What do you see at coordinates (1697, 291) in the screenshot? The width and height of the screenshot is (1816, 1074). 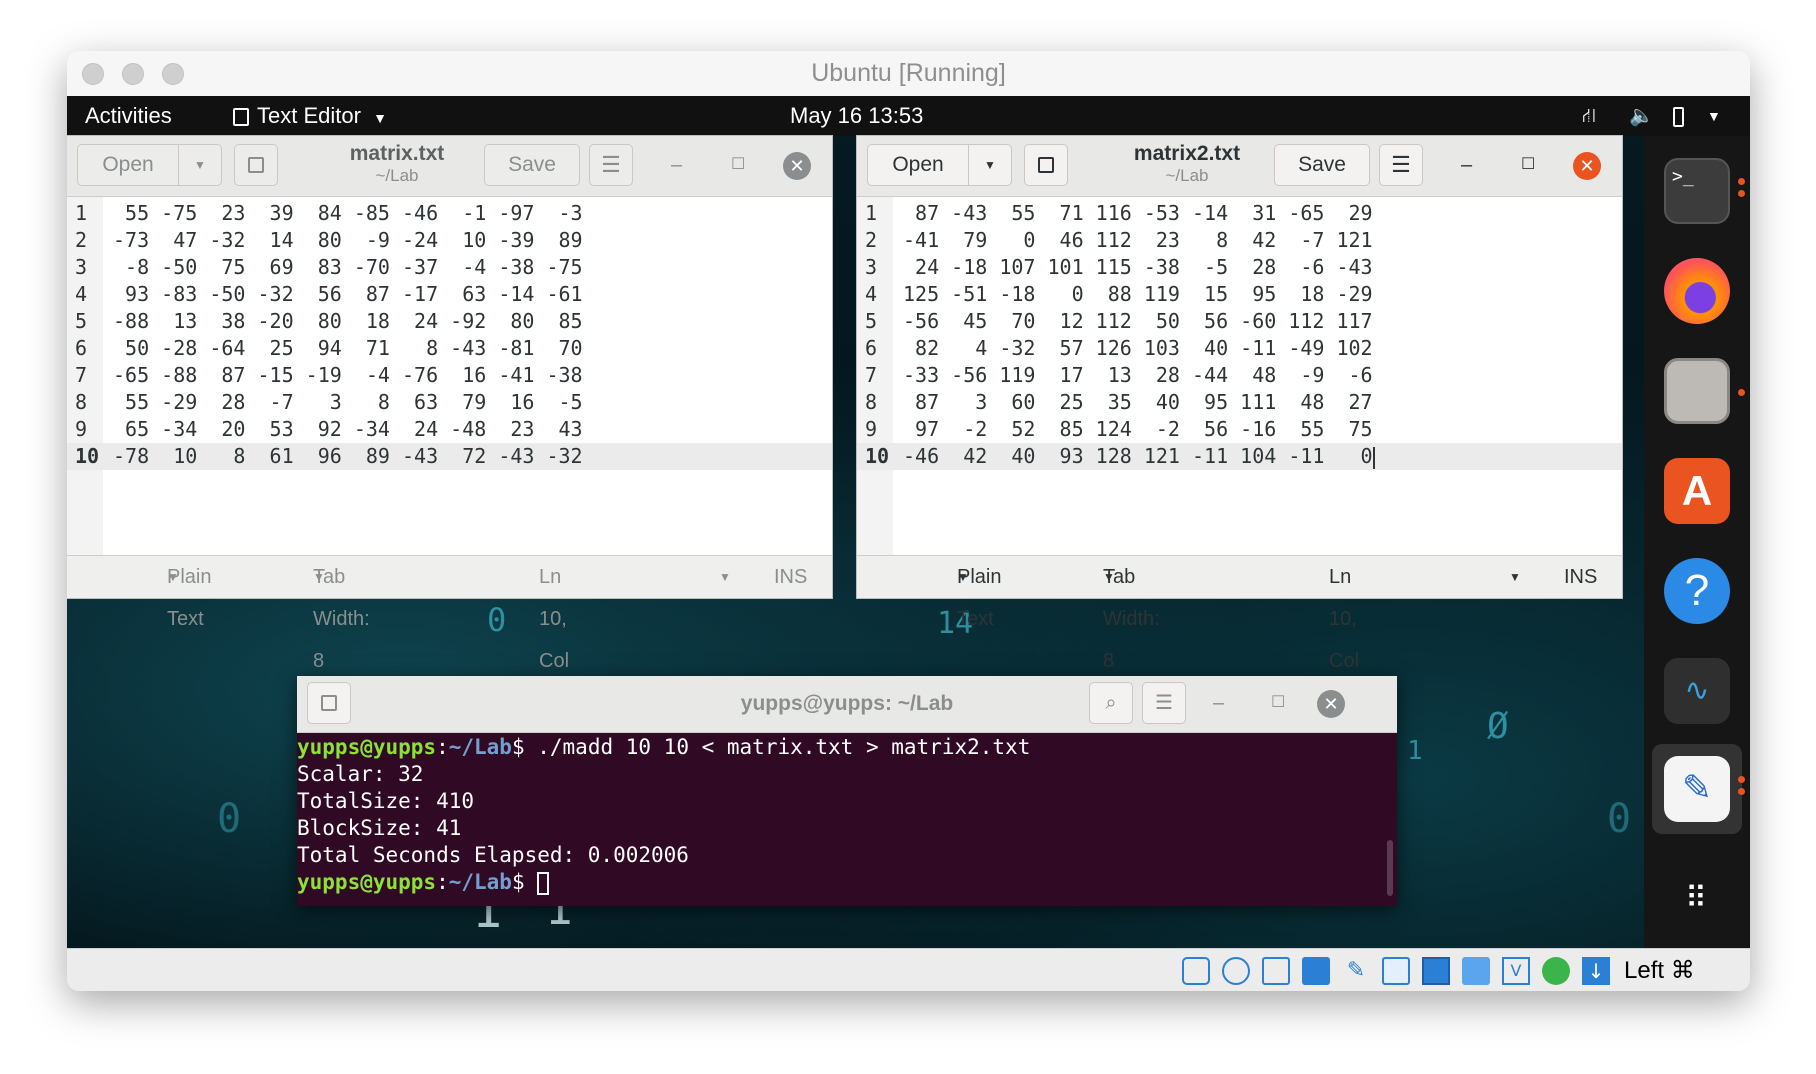 I see `firefox-icon` at bounding box center [1697, 291].